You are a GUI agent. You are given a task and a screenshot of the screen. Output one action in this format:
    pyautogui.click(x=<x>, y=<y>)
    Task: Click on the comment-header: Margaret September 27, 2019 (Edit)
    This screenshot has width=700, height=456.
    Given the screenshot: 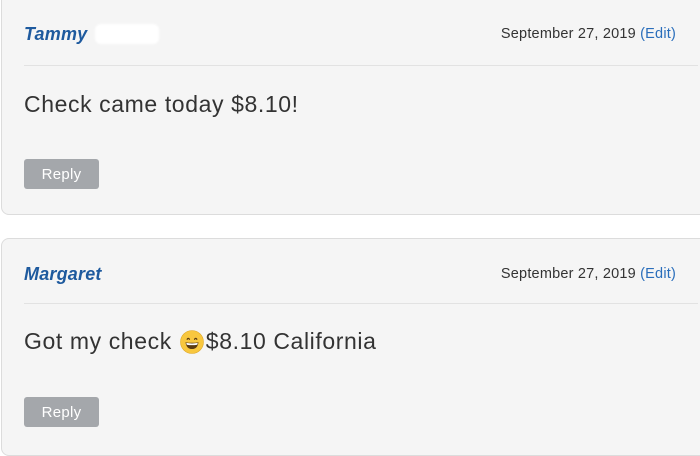 What is the action you would take?
    pyautogui.click(x=350, y=274)
    